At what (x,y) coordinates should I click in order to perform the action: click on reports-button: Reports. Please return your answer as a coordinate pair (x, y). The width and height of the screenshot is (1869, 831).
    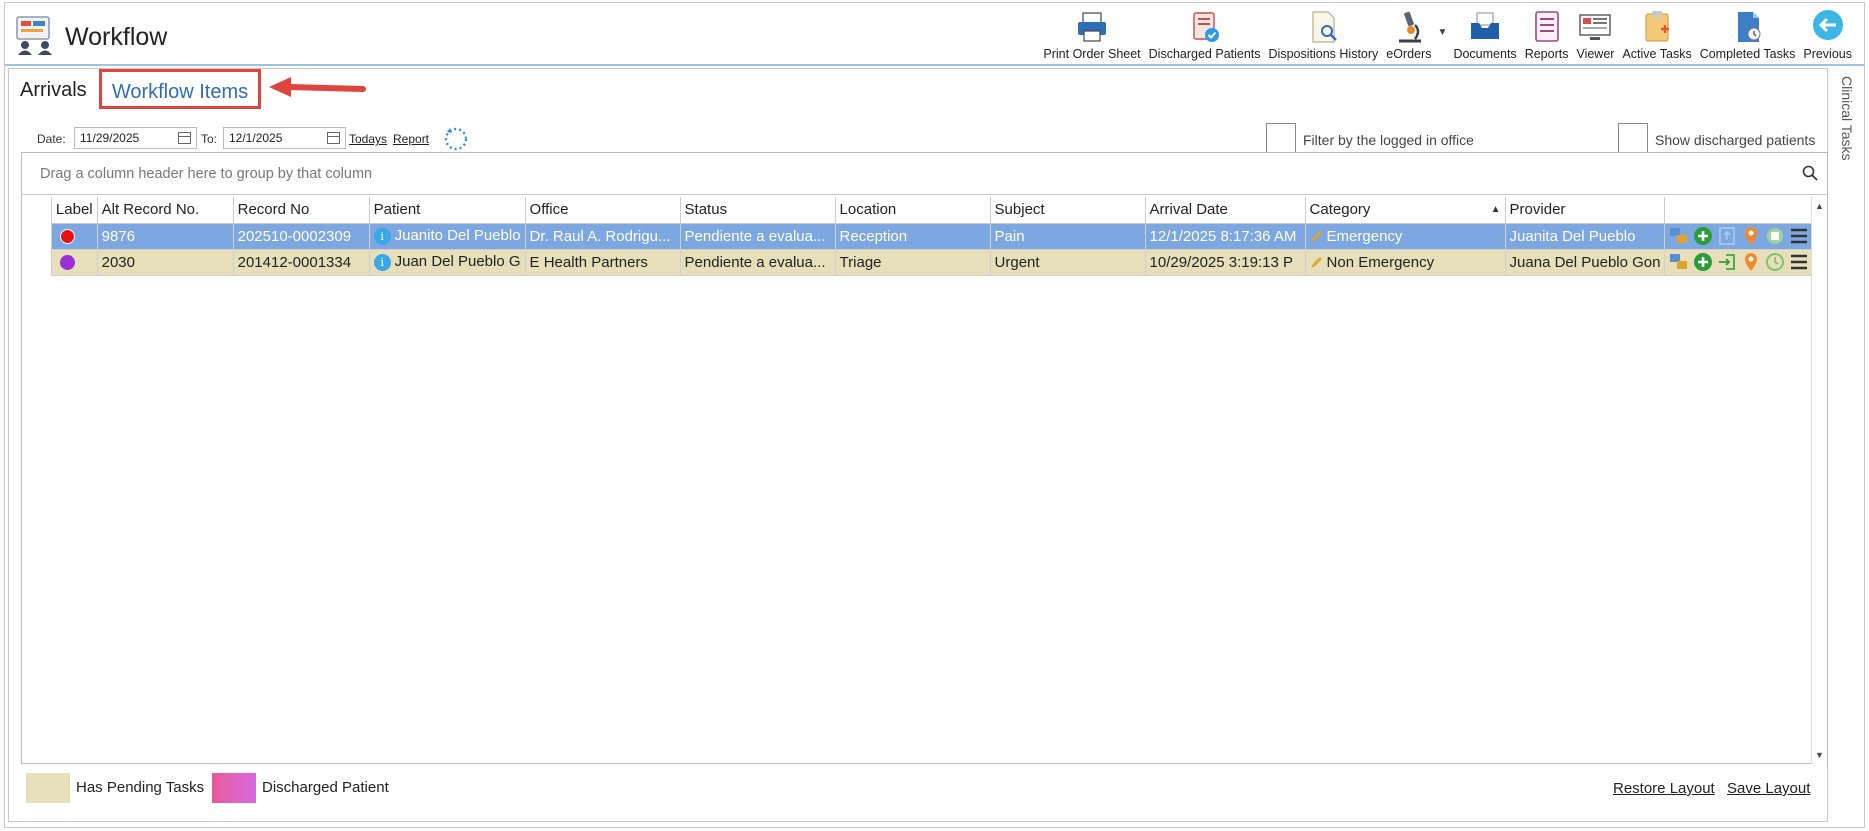
    Looking at the image, I should click on (1547, 35).